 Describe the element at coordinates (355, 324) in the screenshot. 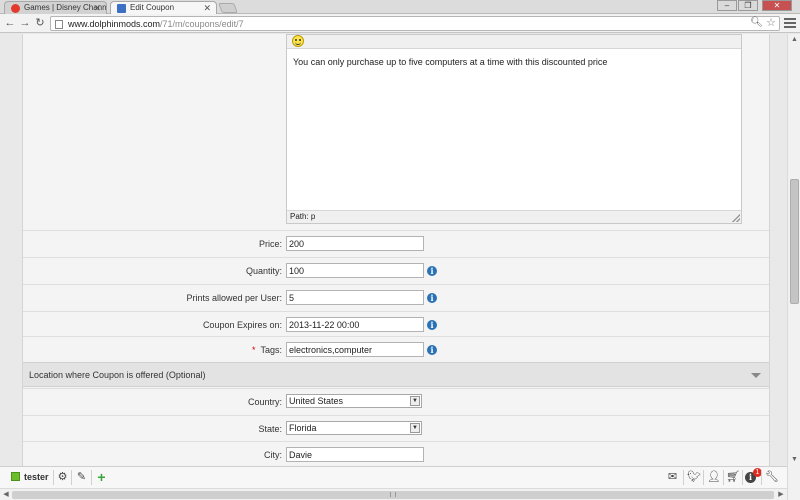

I see `expires-input` at that location.